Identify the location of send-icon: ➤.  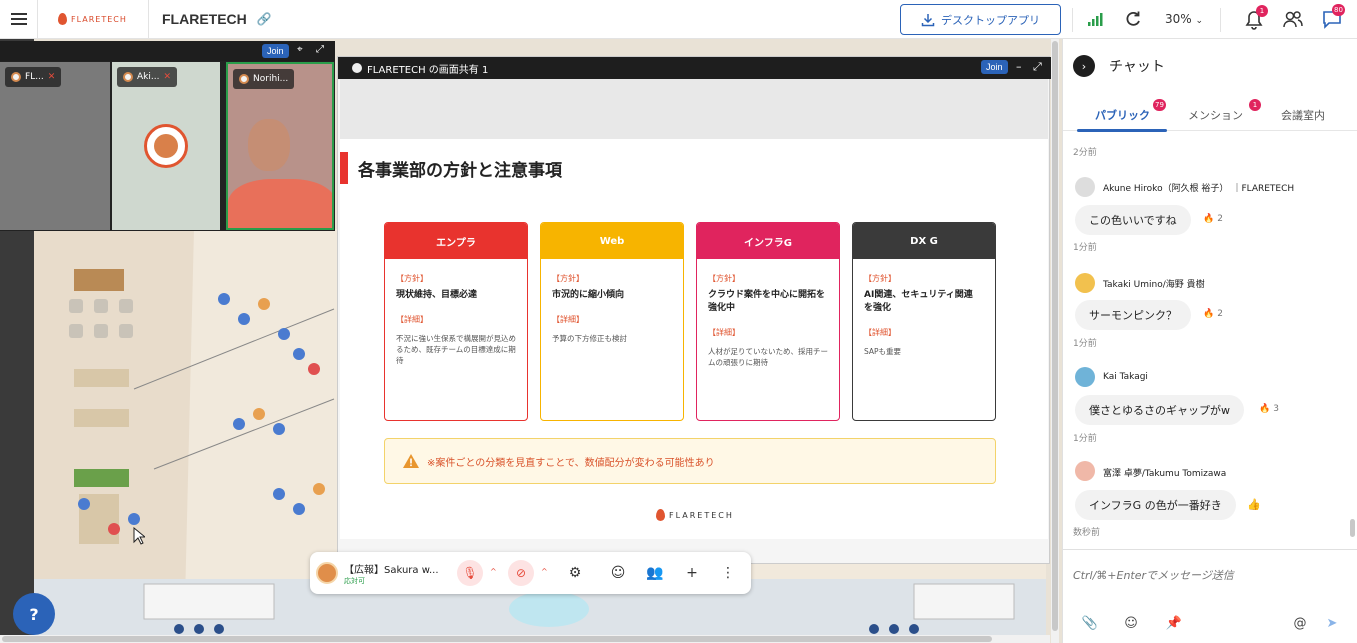
(1332, 623).